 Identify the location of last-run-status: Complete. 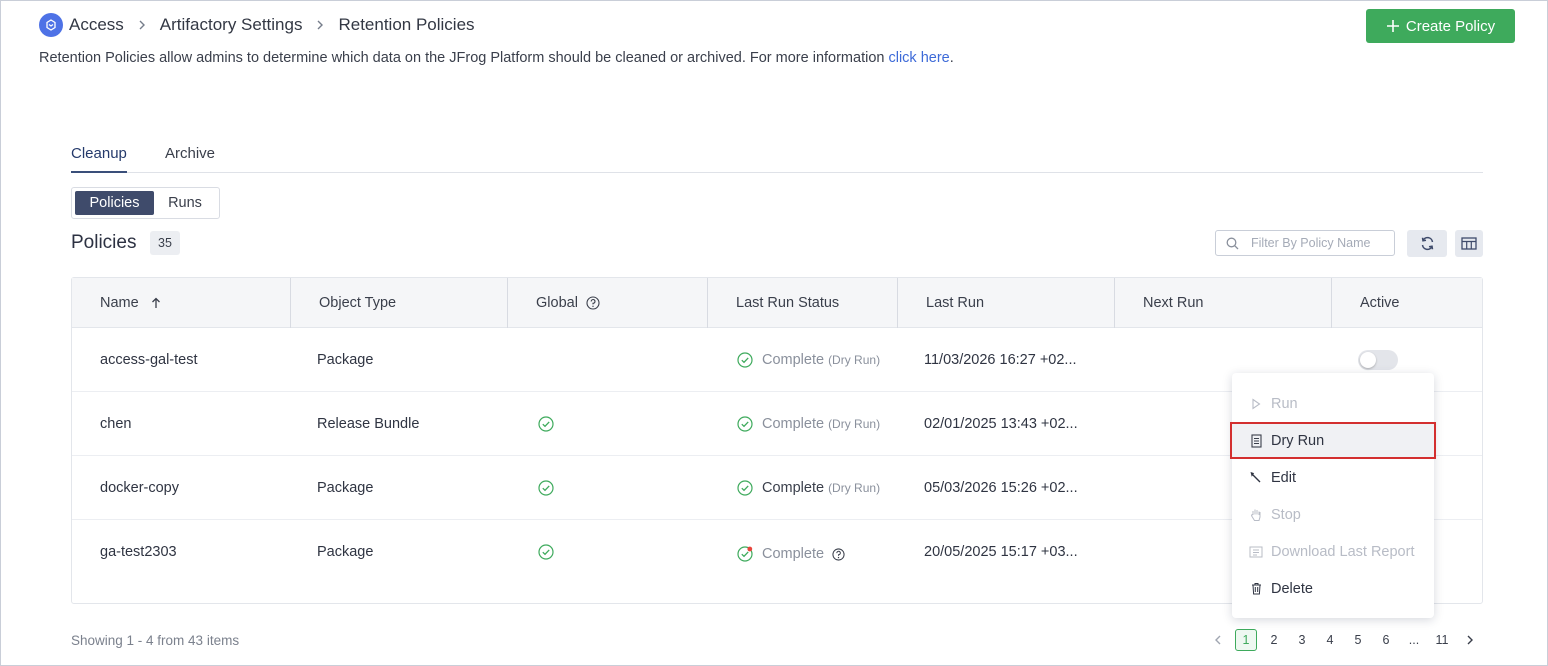
(791, 554).